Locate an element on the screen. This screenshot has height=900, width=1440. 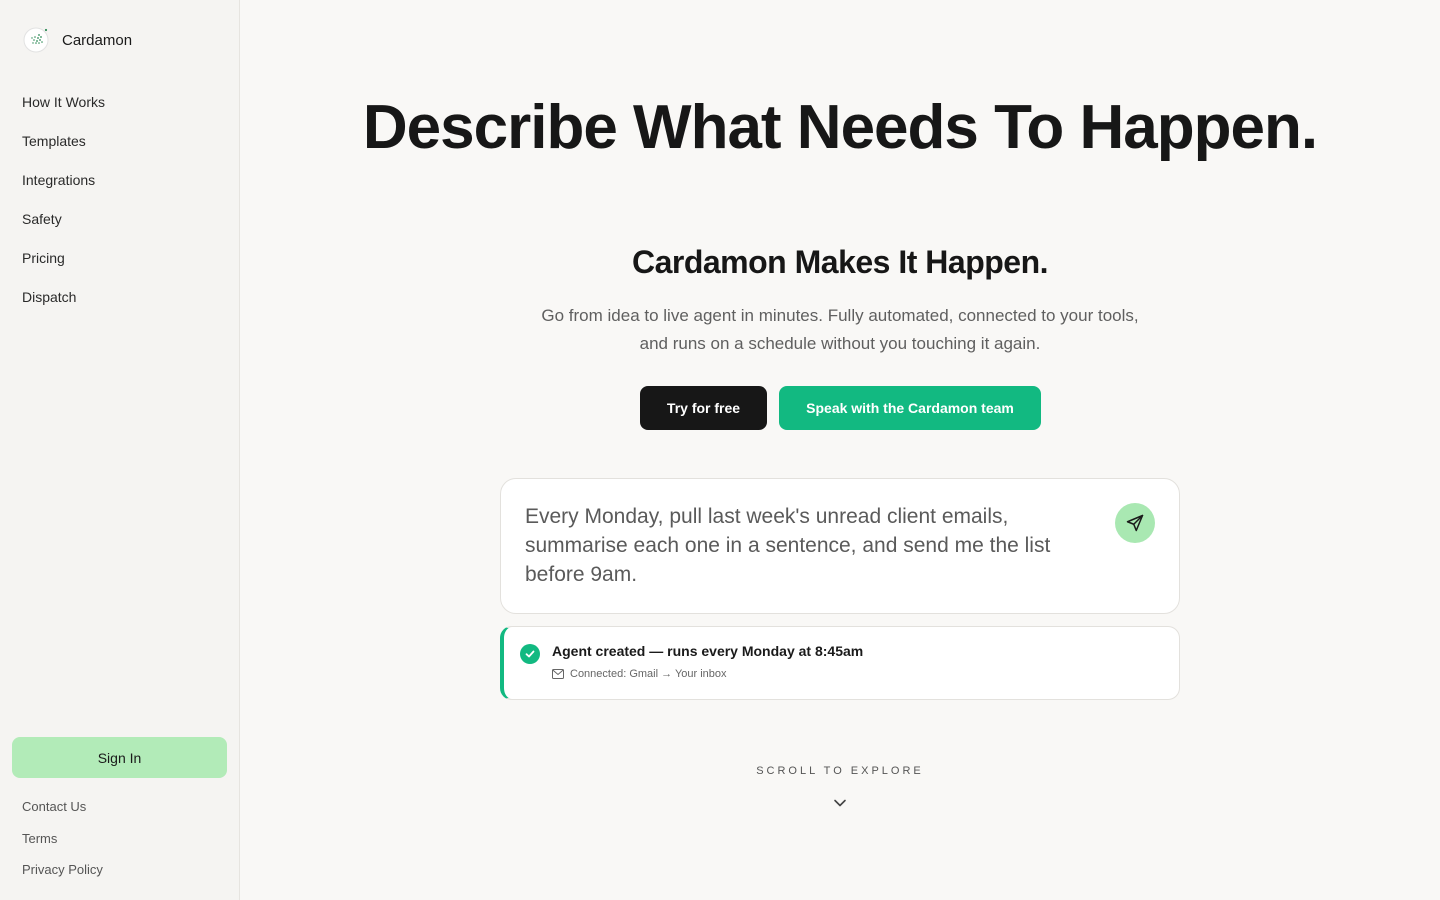
check-circle-icon is located at coordinates (530, 654).